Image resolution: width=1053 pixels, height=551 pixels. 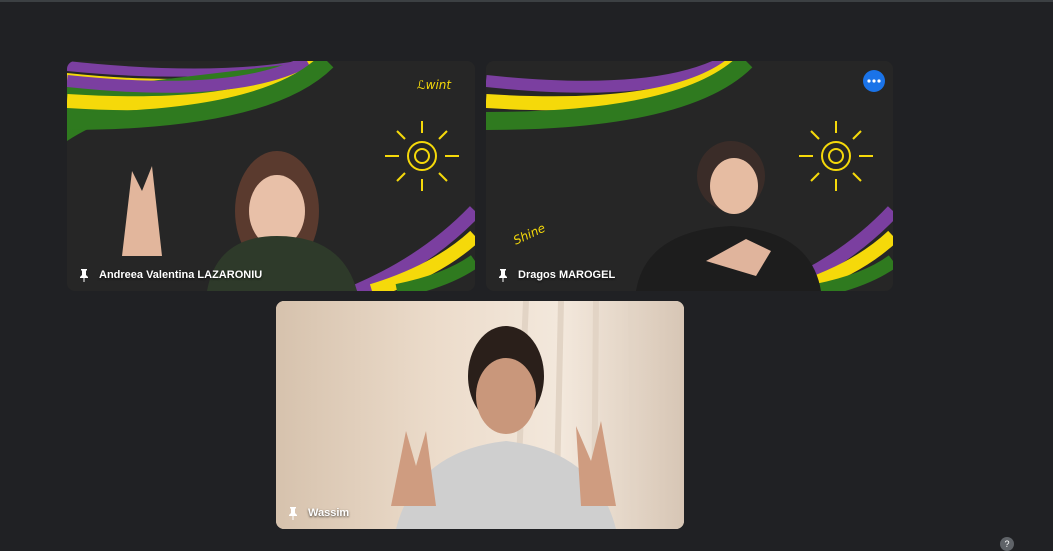 What do you see at coordinates (567, 275) in the screenshot?
I see `participant-name: Dragos MAROGEL` at bounding box center [567, 275].